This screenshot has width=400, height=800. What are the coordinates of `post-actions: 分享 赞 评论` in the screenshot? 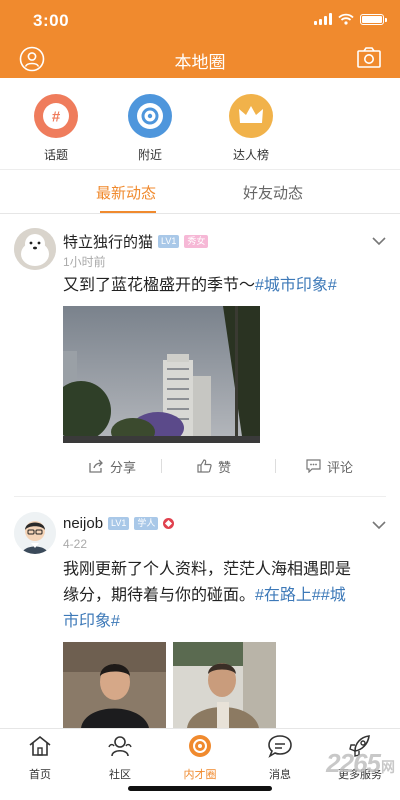 It's located at (223, 466).